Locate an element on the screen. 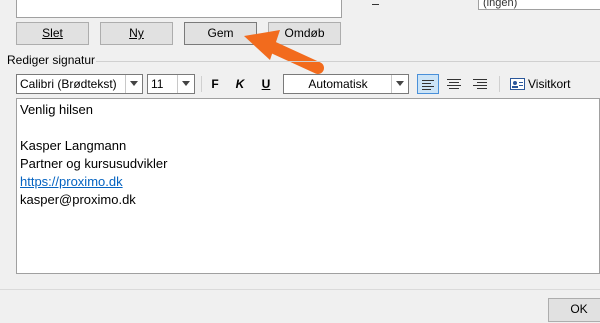 The image size is (600, 323). footer-divider is located at coordinates (300, 289).